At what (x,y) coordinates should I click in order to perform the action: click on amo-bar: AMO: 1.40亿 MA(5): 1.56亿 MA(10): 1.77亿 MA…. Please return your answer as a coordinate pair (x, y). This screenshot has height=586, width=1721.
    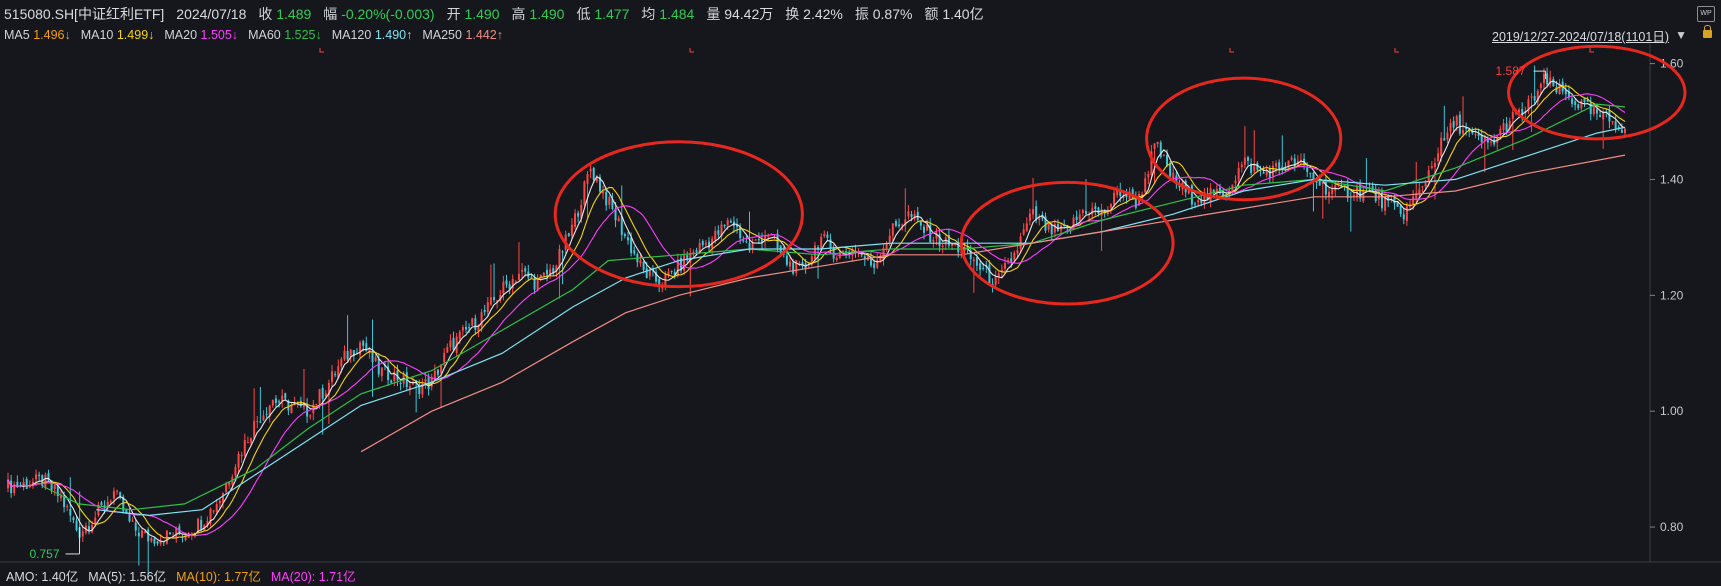
    Looking at the image, I should click on (181, 575).